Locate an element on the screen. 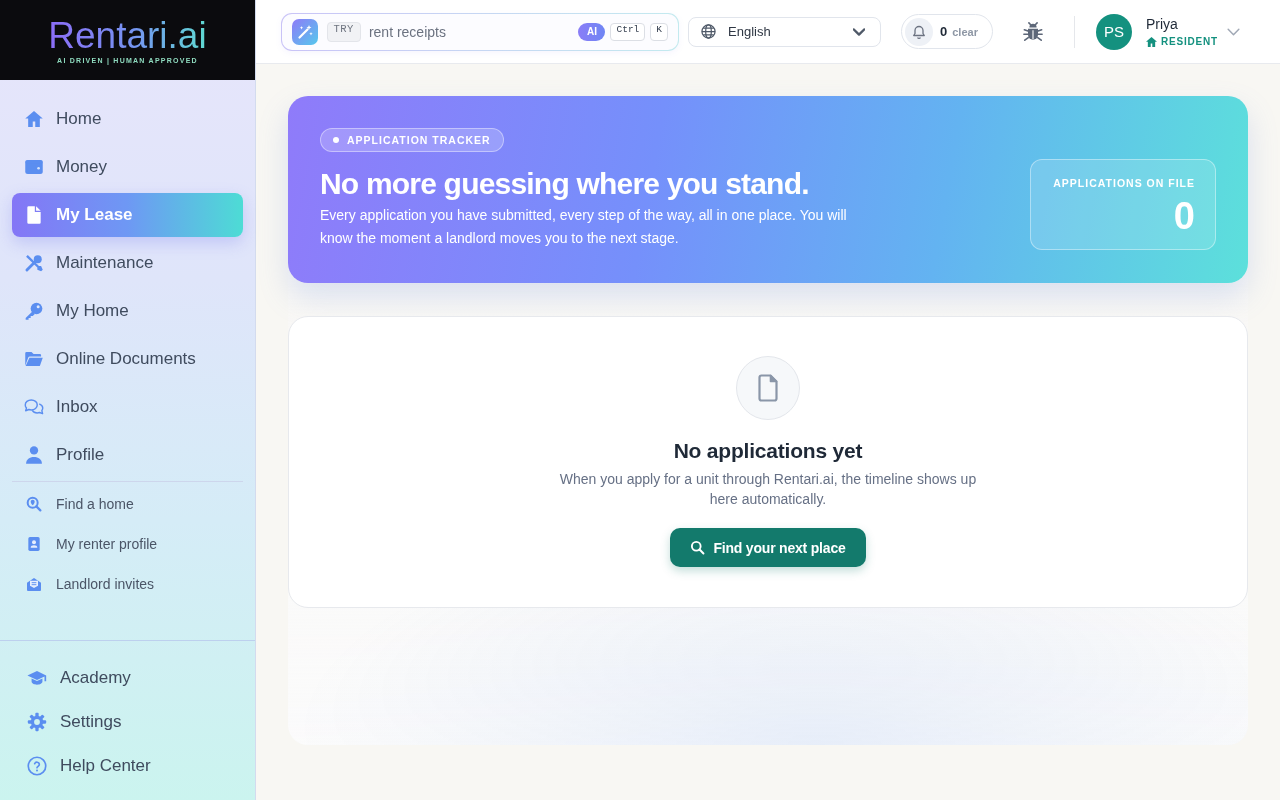  ai-badge: AI is located at coordinates (592, 31).